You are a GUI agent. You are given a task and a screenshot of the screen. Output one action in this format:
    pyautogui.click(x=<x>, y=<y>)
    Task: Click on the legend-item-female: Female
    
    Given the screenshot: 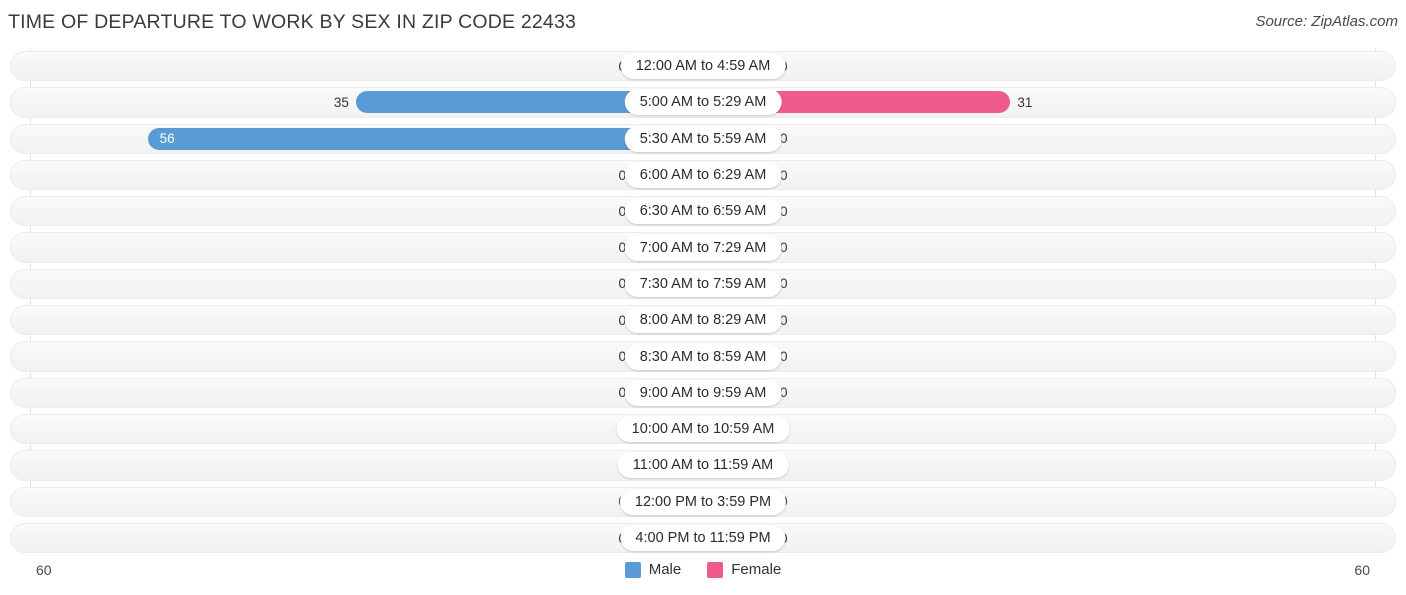 What is the action you would take?
    pyautogui.click(x=744, y=569)
    